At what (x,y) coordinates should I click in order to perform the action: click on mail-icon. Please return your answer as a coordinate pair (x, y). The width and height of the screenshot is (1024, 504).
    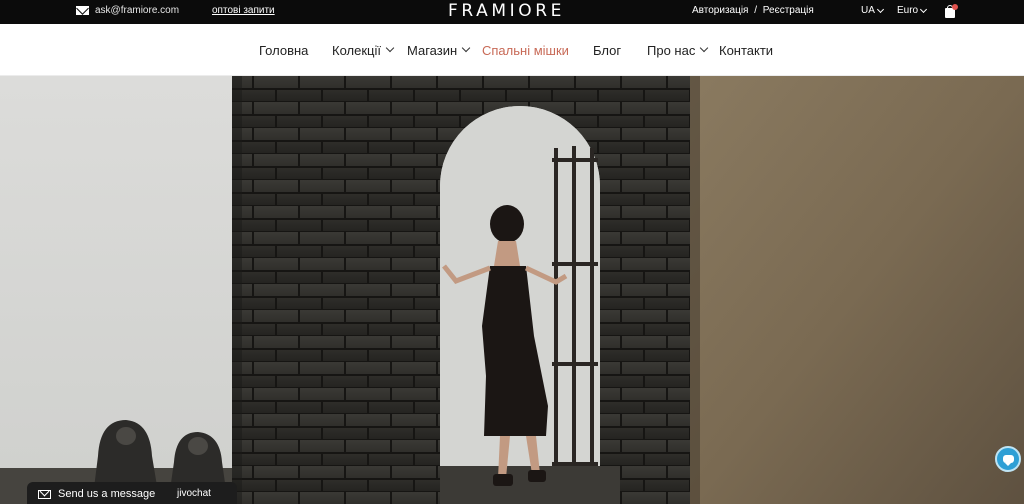
    Looking at the image, I should click on (82, 10).